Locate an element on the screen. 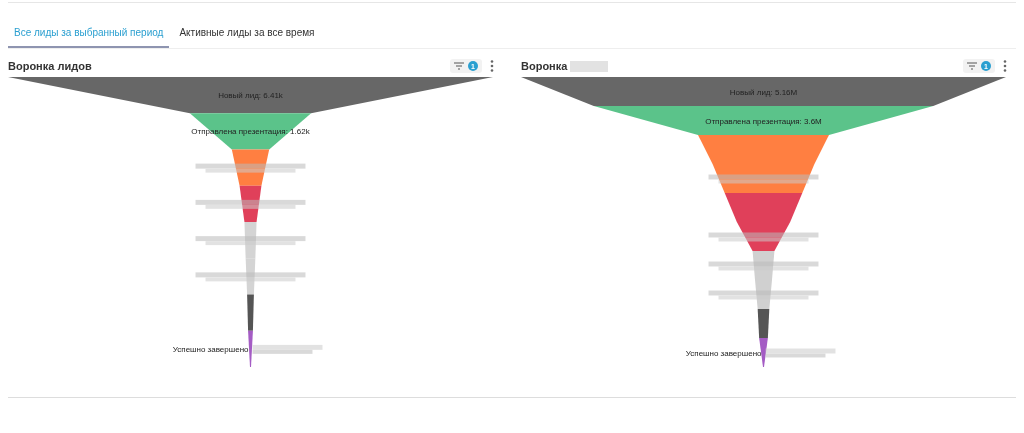 The width and height of the screenshot is (1024, 433). stage-label: Отправлена презентация: 3.6M is located at coordinates (763, 121).